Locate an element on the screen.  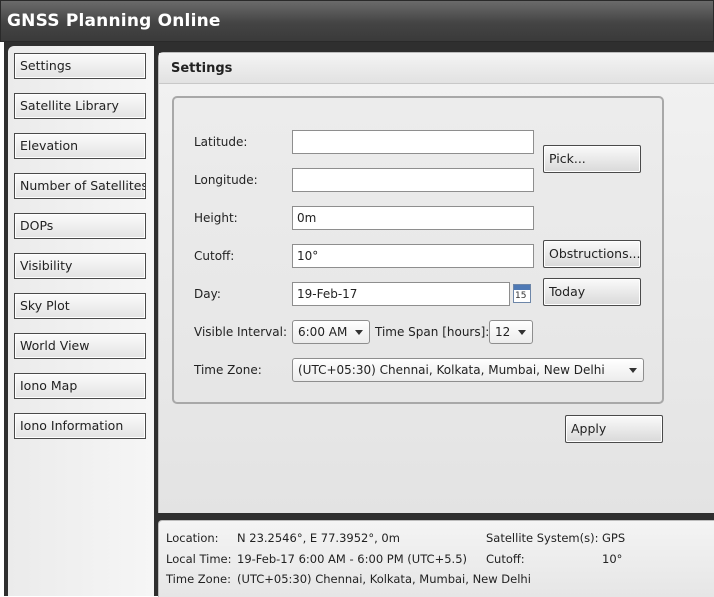
visible-interval-label: Visible Interval: is located at coordinates (241, 332).